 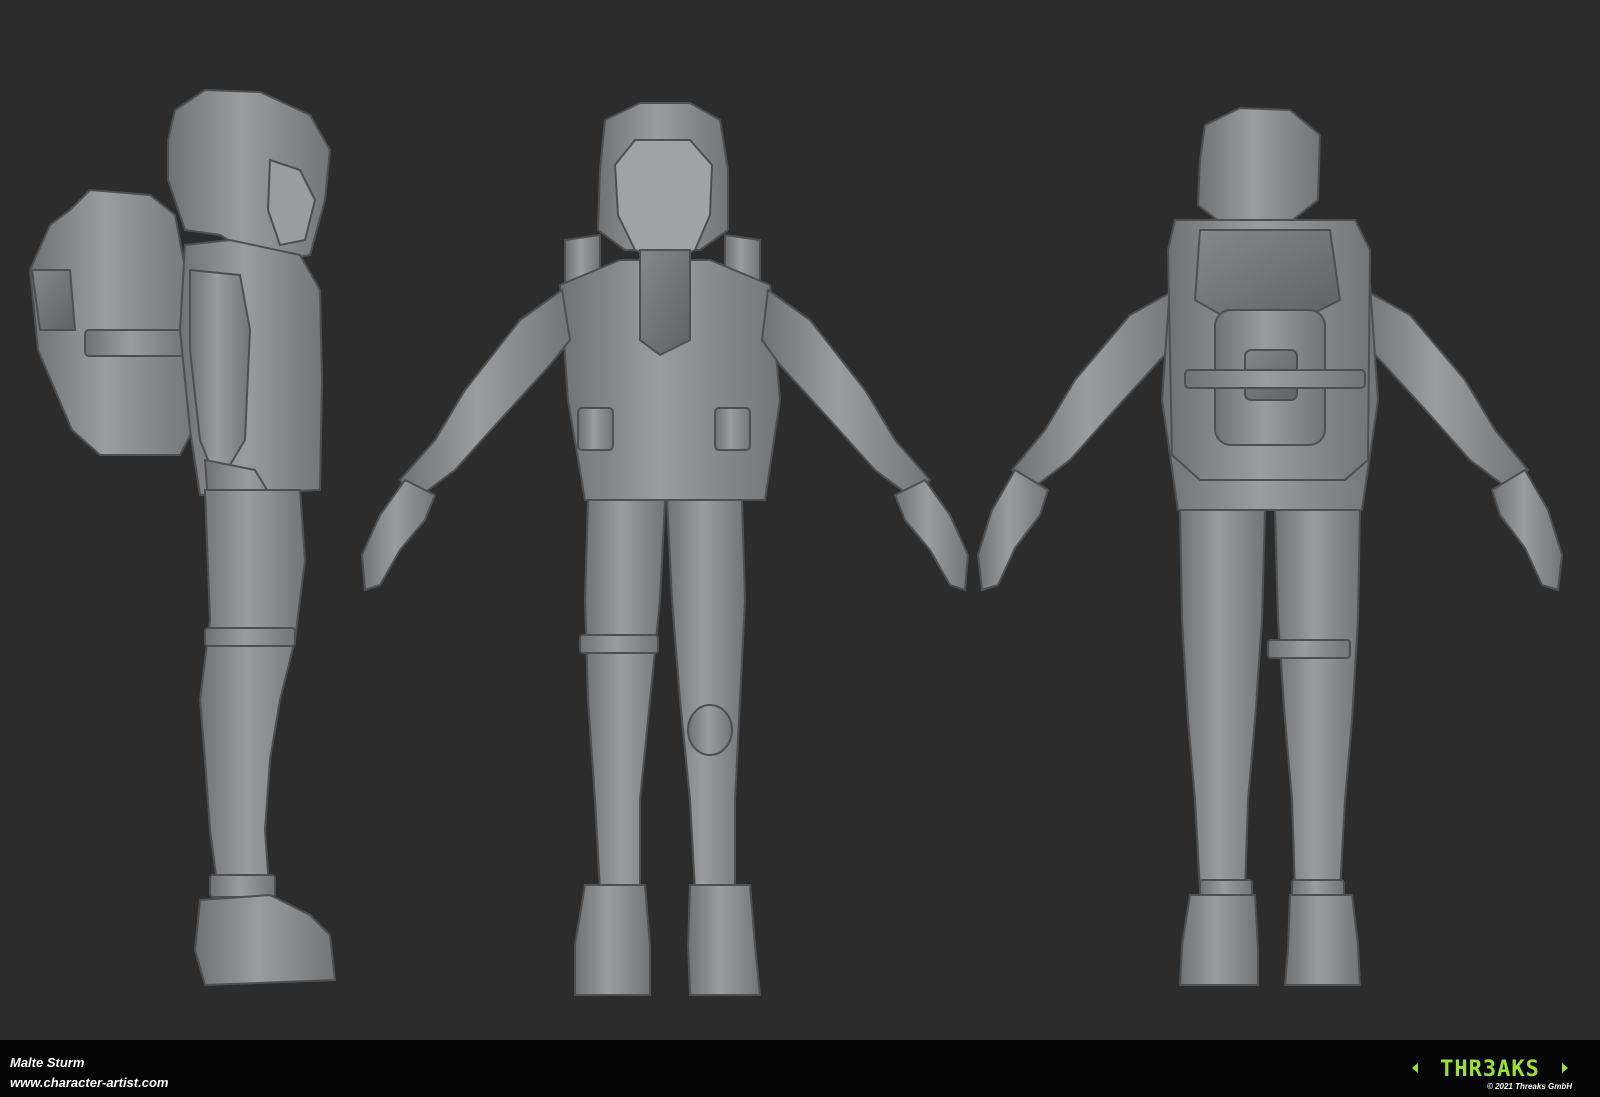 I want to click on left-shoe-front, so click(x=612, y=940).